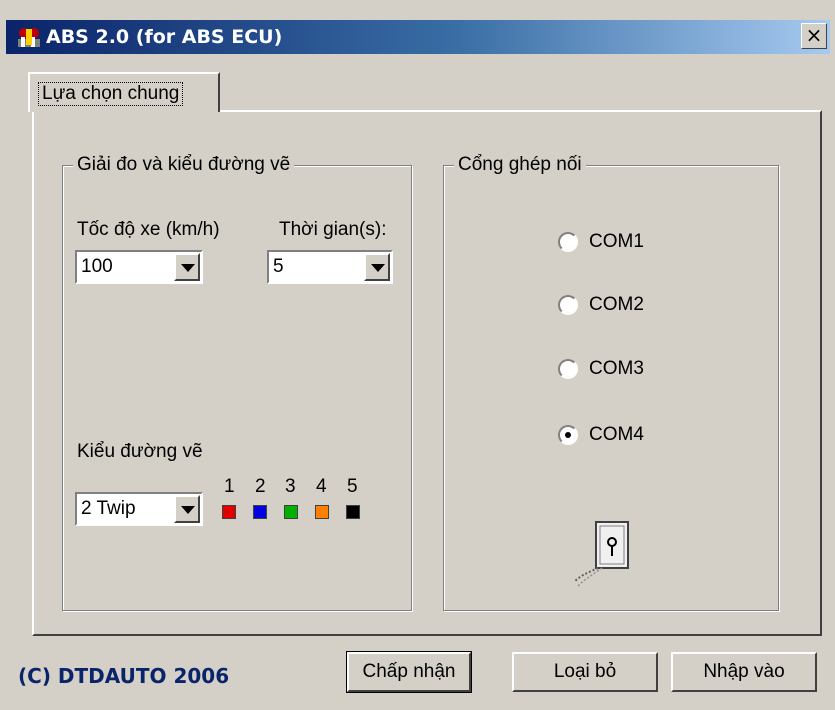  What do you see at coordinates (124, 676) in the screenshot?
I see `copyright-text: (C) DTDAUTO 2006` at bounding box center [124, 676].